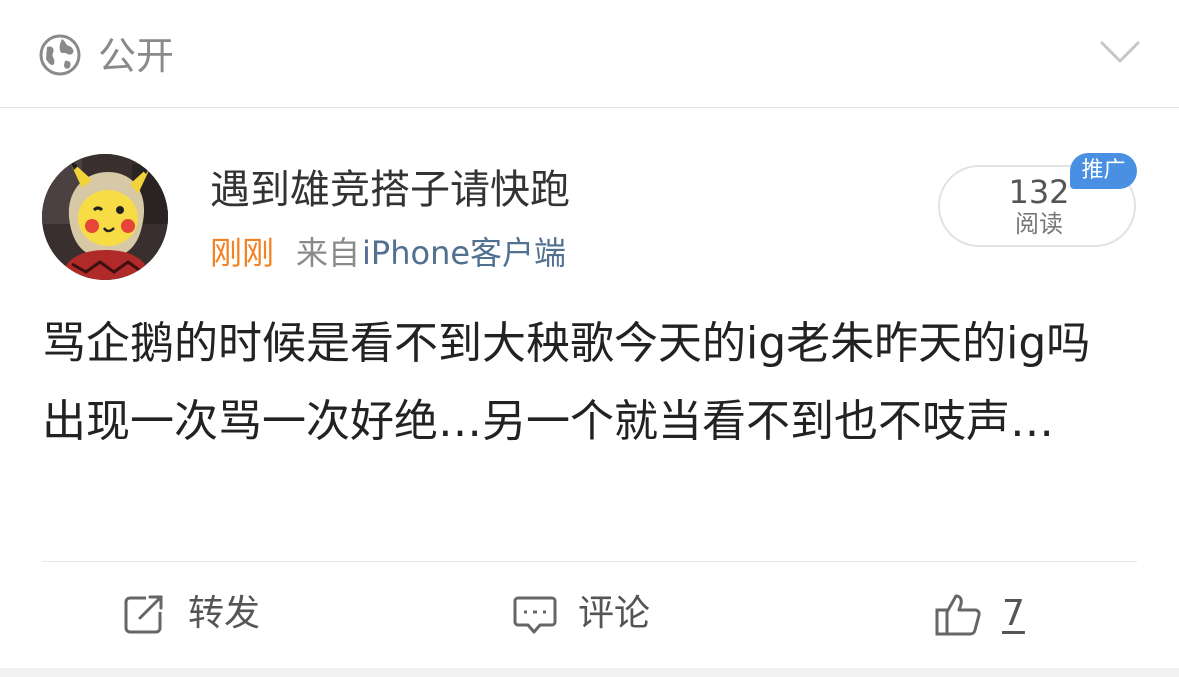 This screenshot has width=1179, height=677. I want to click on comment-label: 评论, so click(614, 613).